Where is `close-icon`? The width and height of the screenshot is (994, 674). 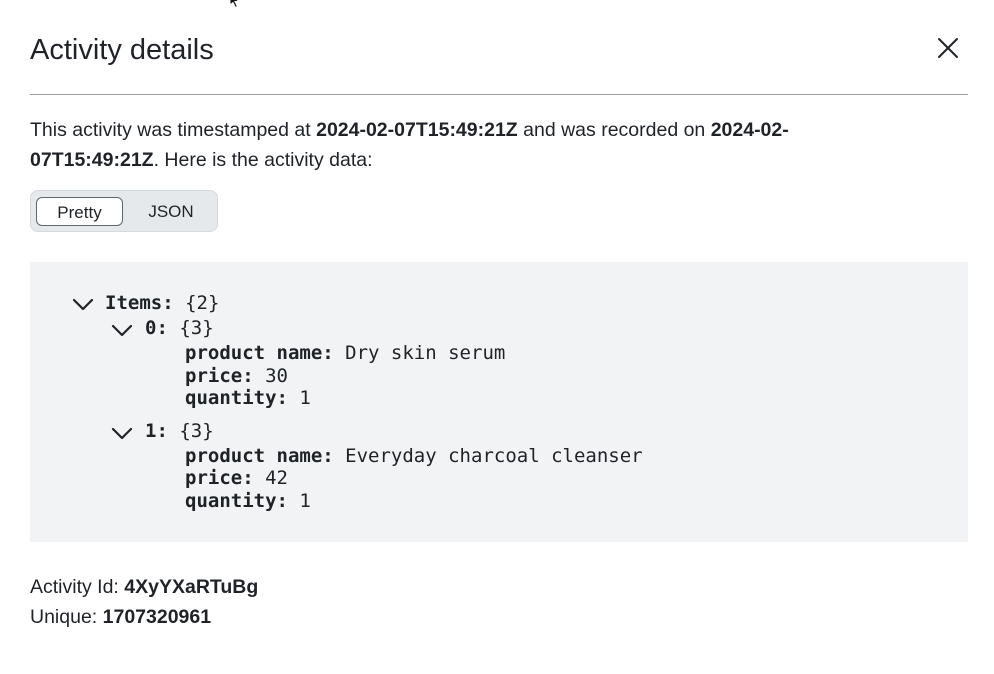 close-icon is located at coordinates (948, 48).